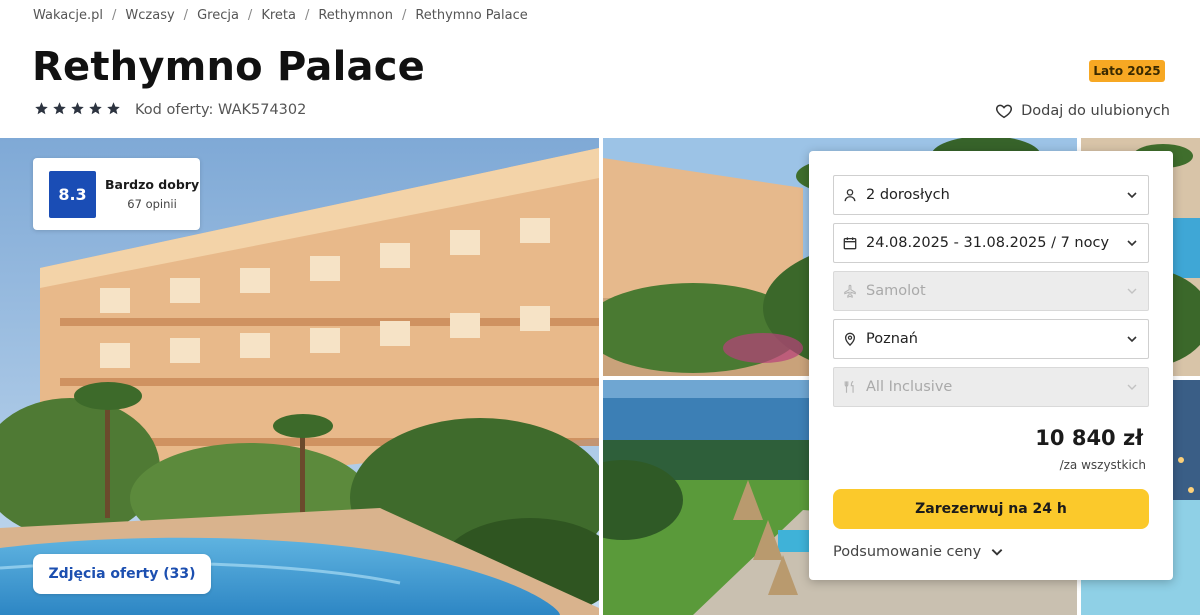  I want to click on breadcrumb-item-kreta: Kreta, so click(278, 15).